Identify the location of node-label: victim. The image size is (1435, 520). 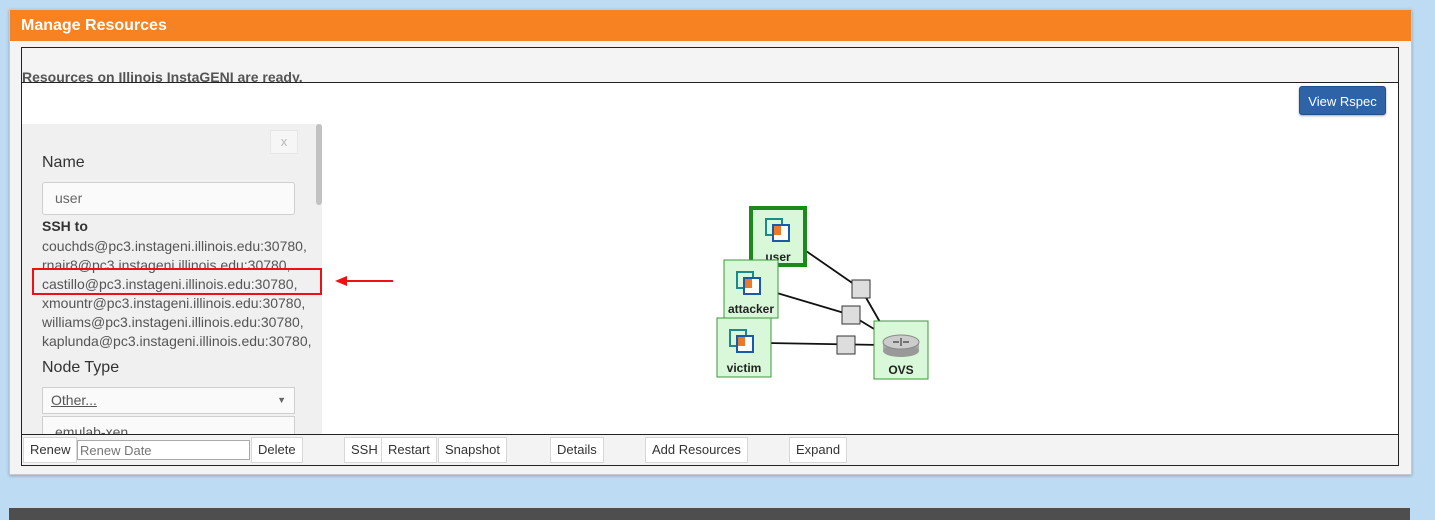
(744, 368).